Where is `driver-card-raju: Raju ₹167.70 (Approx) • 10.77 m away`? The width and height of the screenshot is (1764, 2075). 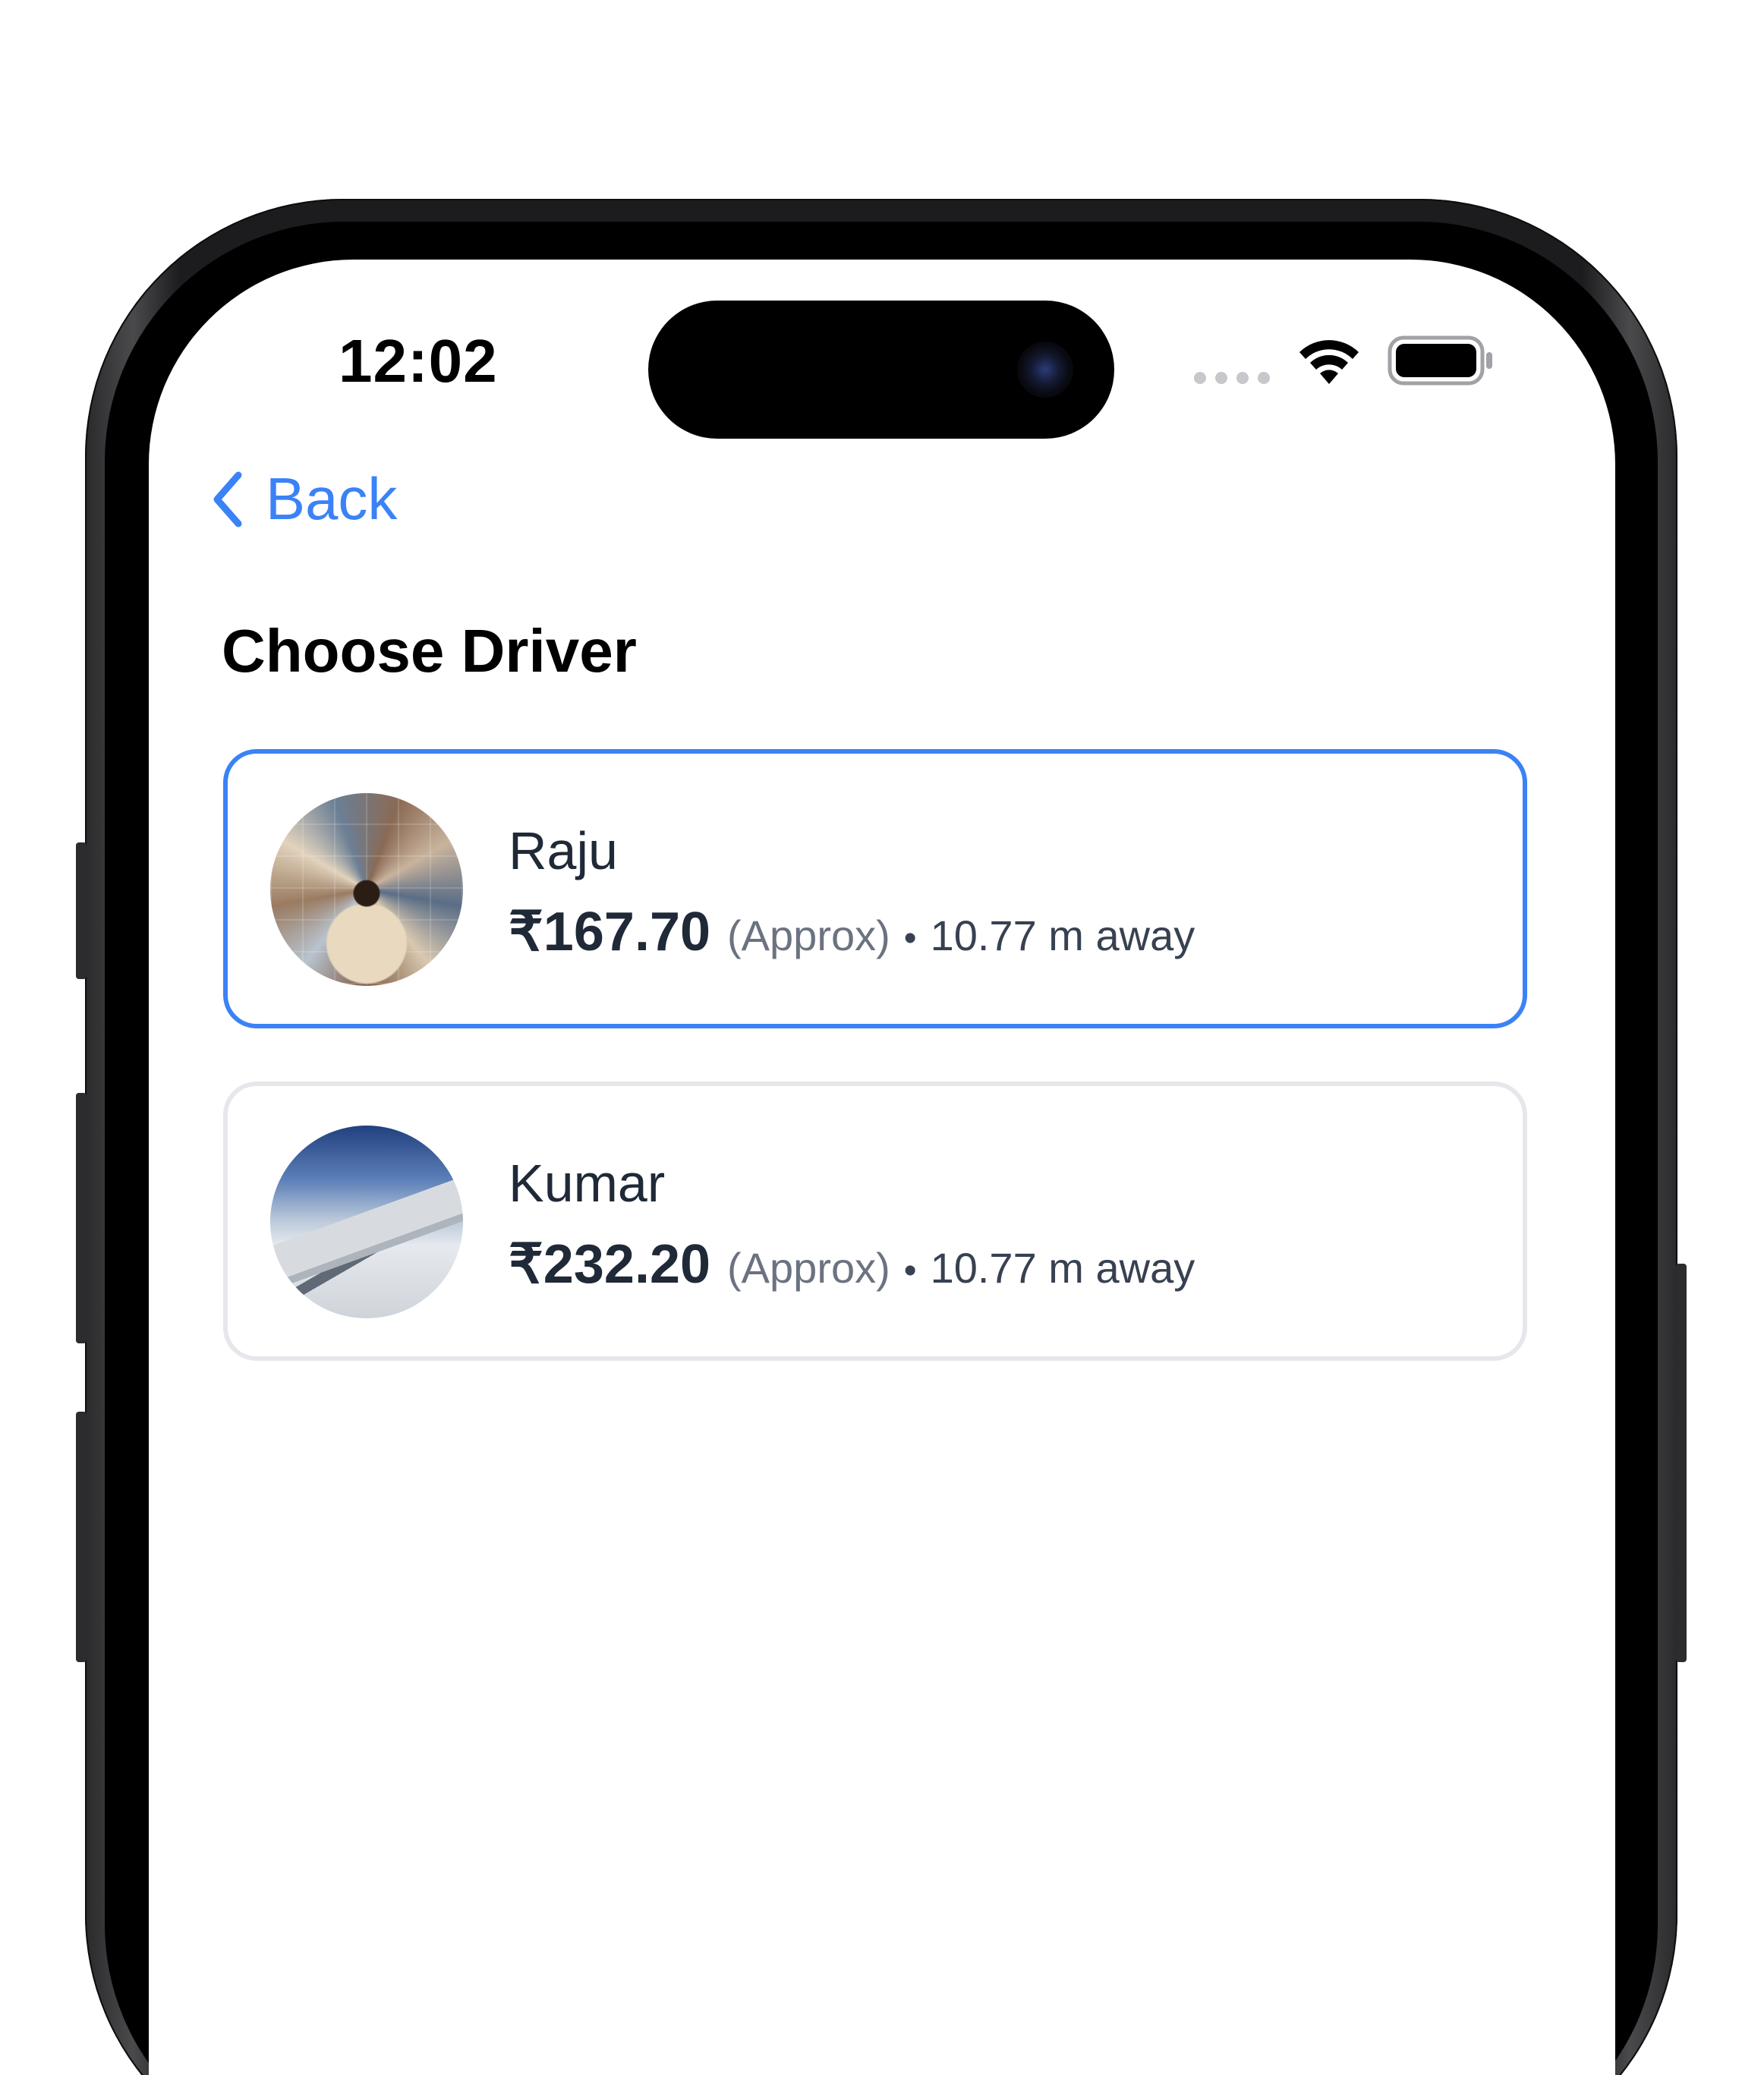 driver-card-raju: Raju ₹167.70 (Approx) • 10.77 m away is located at coordinates (875, 888).